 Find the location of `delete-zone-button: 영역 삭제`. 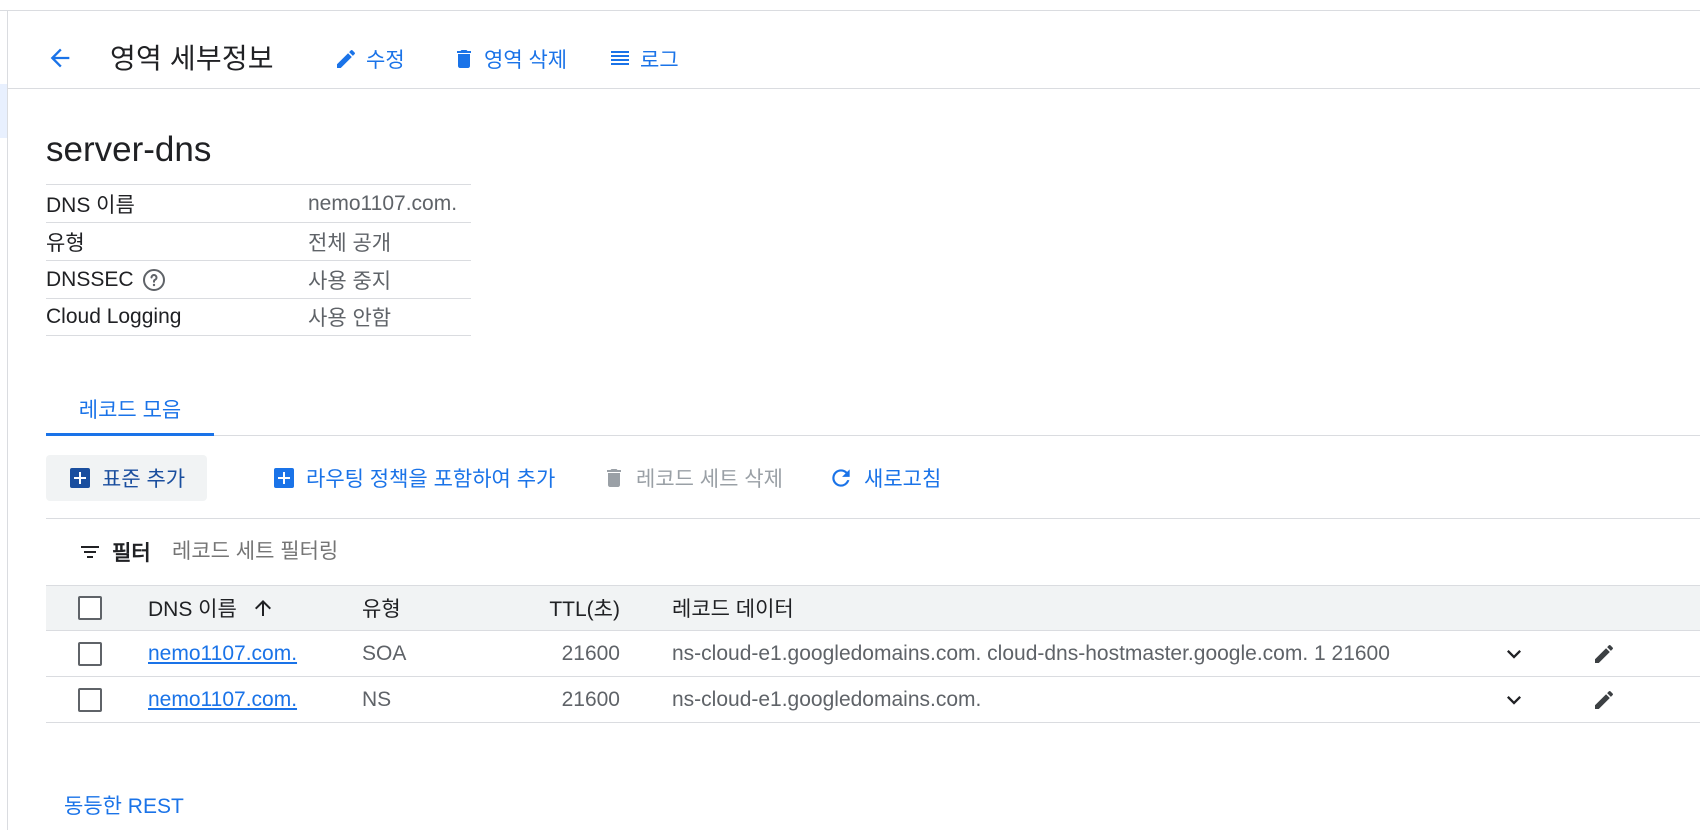

delete-zone-button: 영역 삭제 is located at coordinates (509, 59).